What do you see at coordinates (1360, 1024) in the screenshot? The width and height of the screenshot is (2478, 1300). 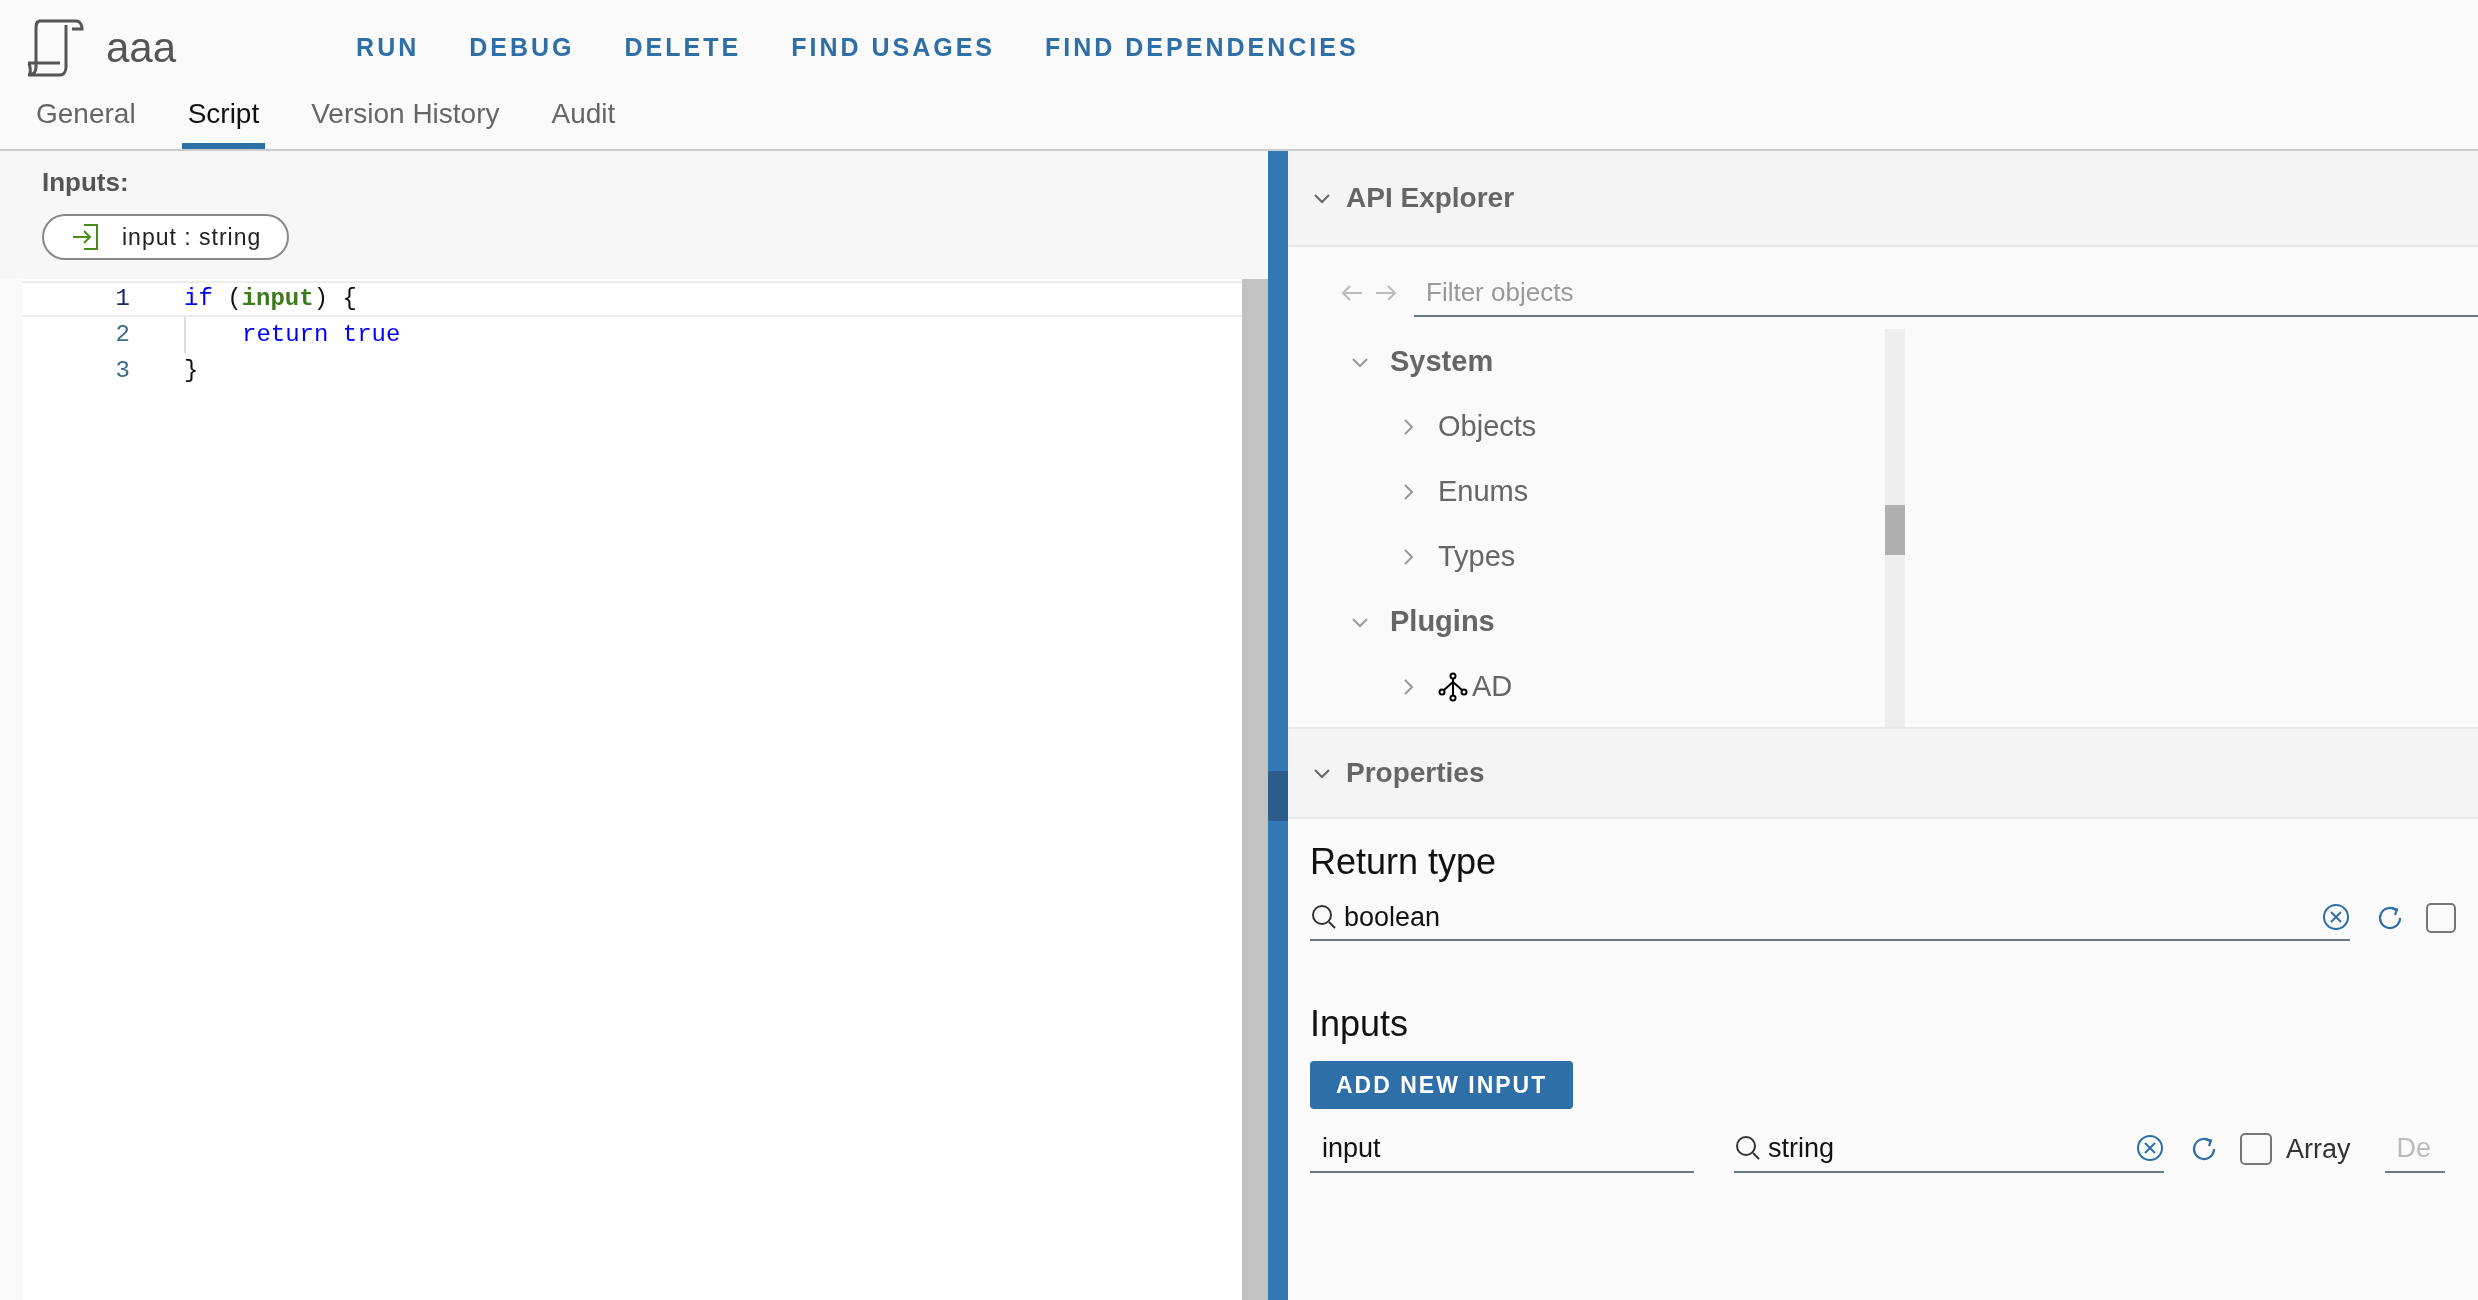 I see `section-heading: Inputs` at bounding box center [1360, 1024].